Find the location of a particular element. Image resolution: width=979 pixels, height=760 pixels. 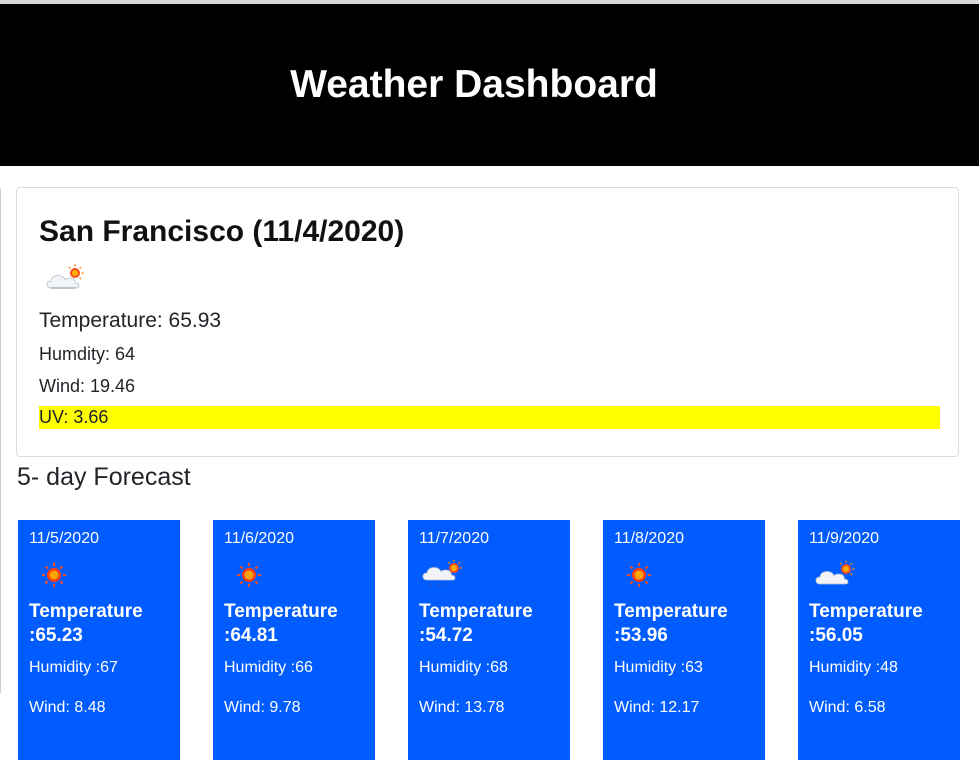

forecast-temperature-value: :54.72 is located at coordinates (446, 635).